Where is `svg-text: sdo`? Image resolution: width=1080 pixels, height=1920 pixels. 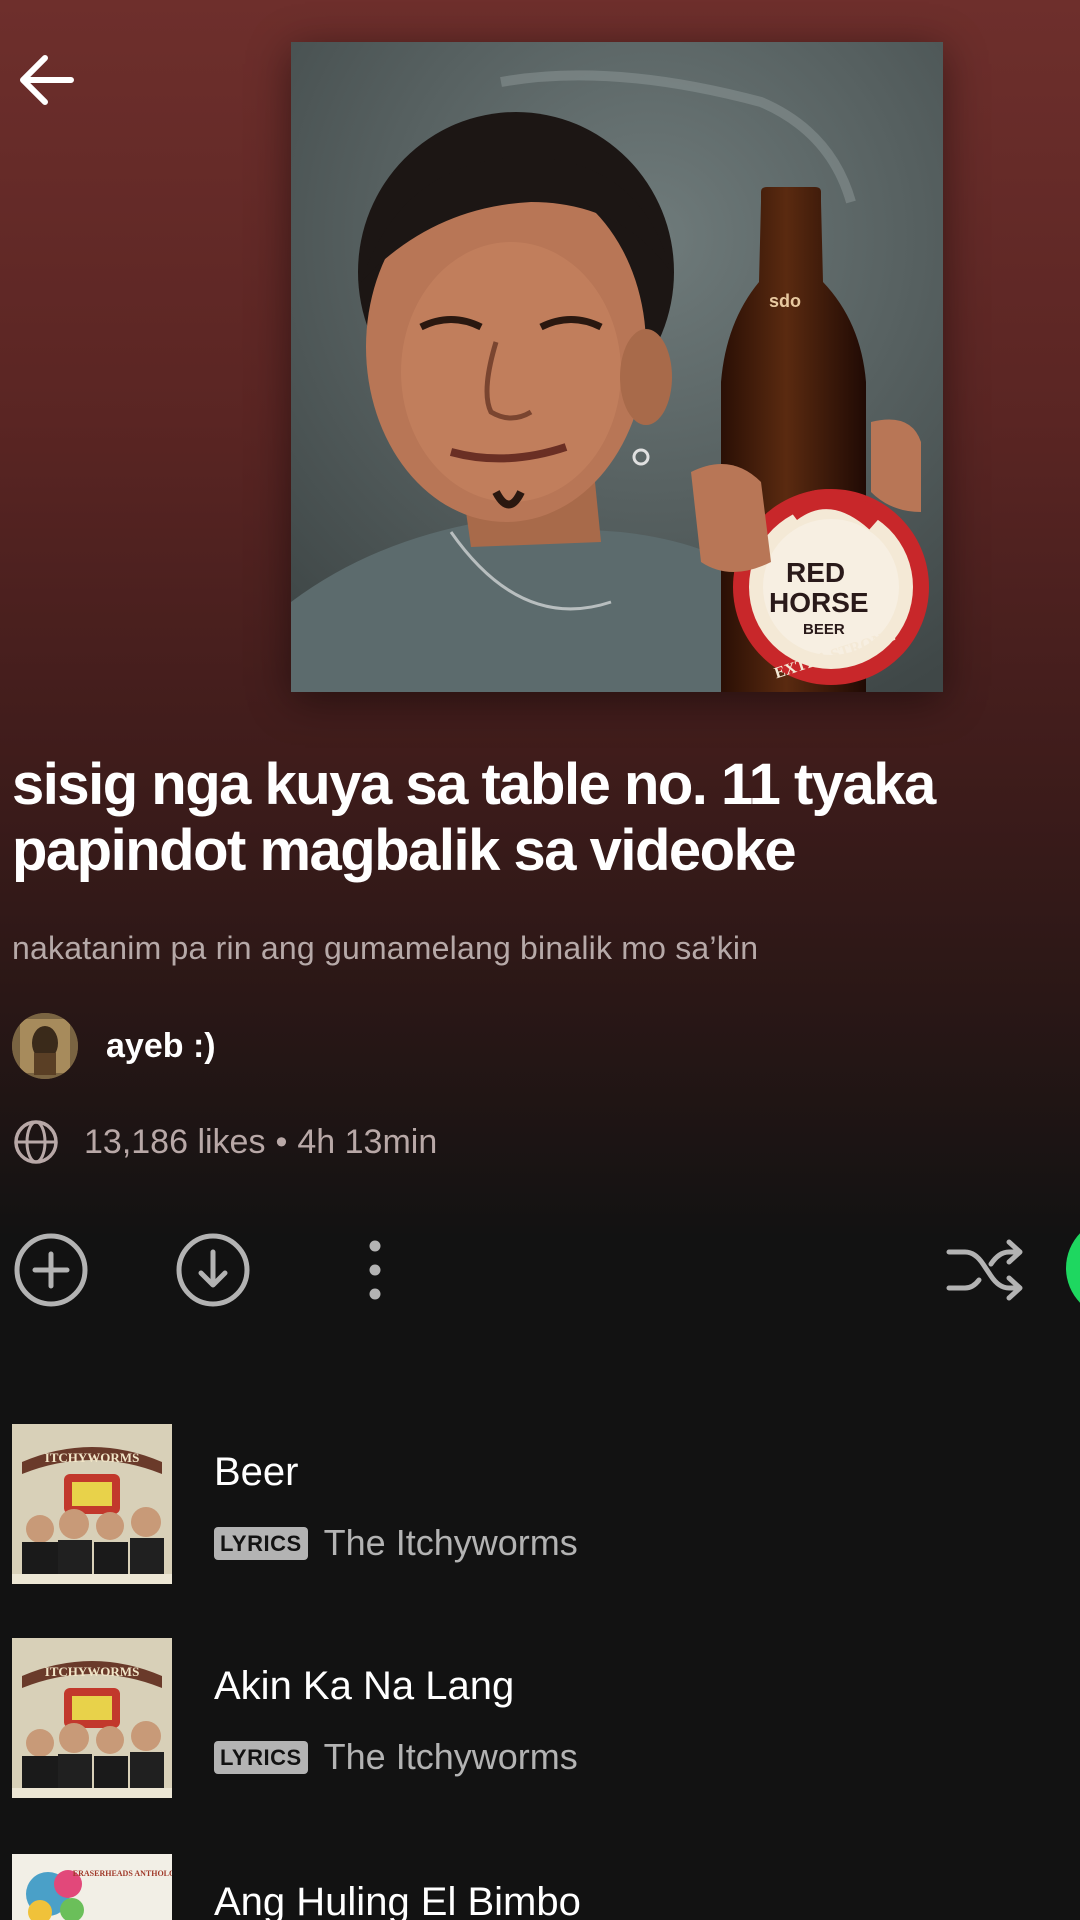
svg-text: sdo is located at coordinates (785, 301).